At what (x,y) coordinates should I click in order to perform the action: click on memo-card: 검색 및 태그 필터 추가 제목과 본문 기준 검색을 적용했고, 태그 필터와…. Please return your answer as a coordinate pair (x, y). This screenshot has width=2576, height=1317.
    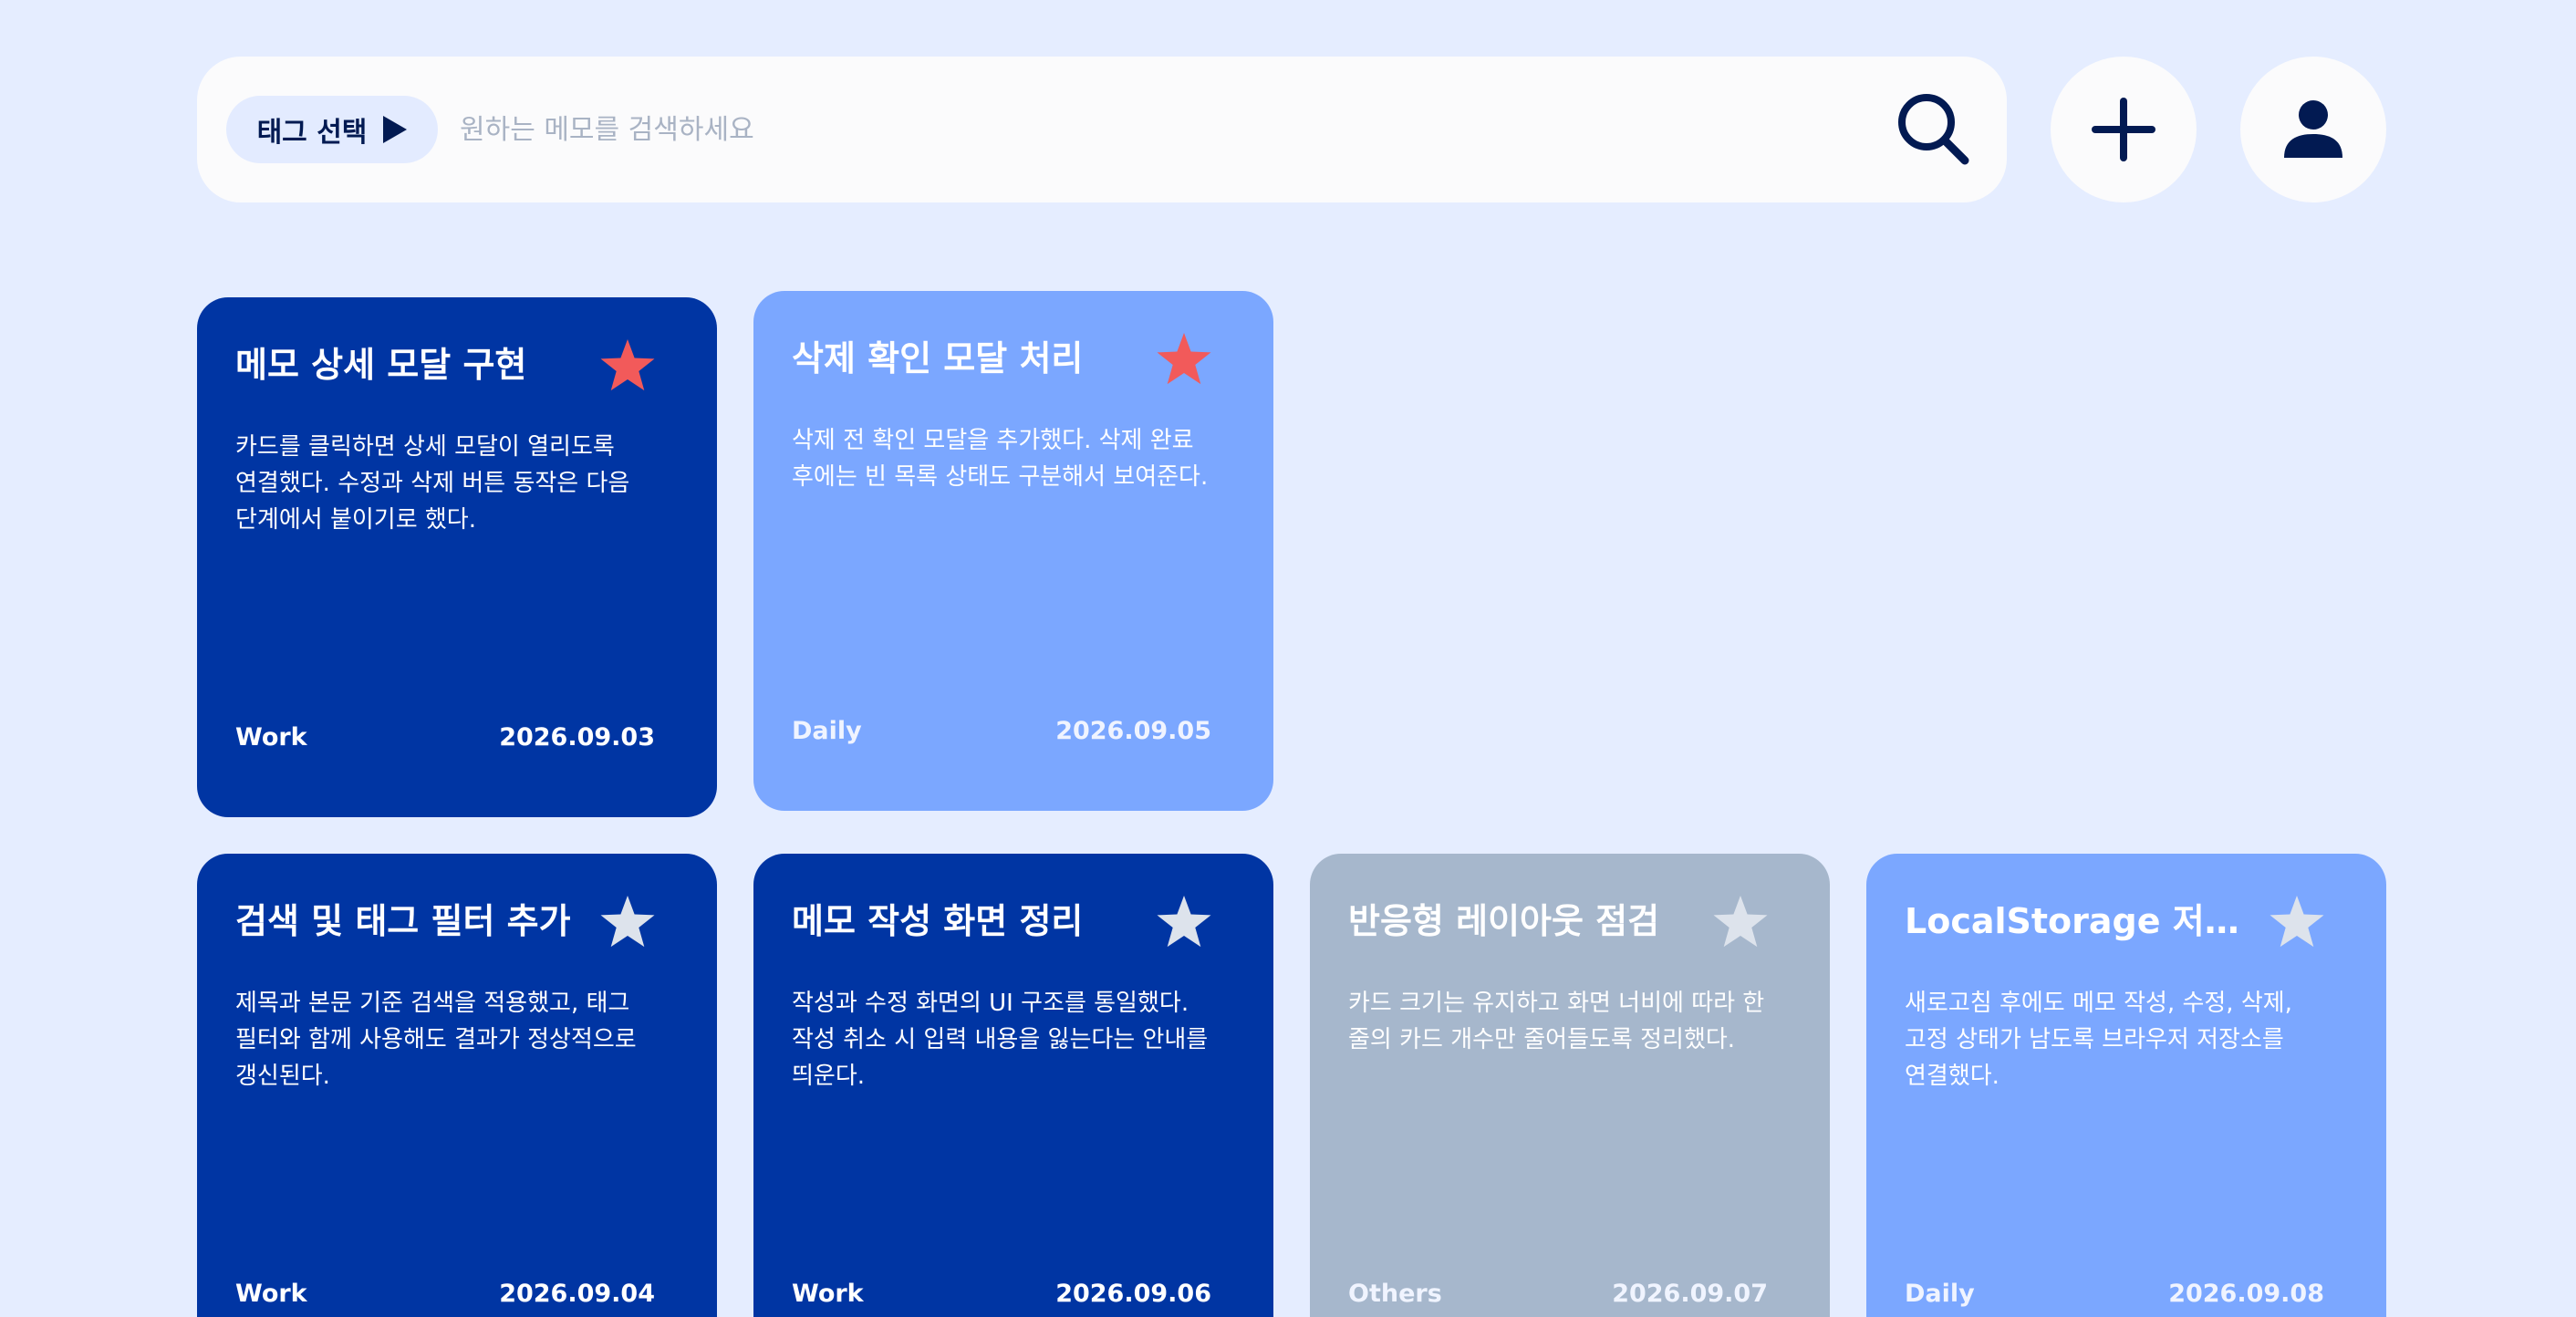
    Looking at the image, I should click on (457, 1085).